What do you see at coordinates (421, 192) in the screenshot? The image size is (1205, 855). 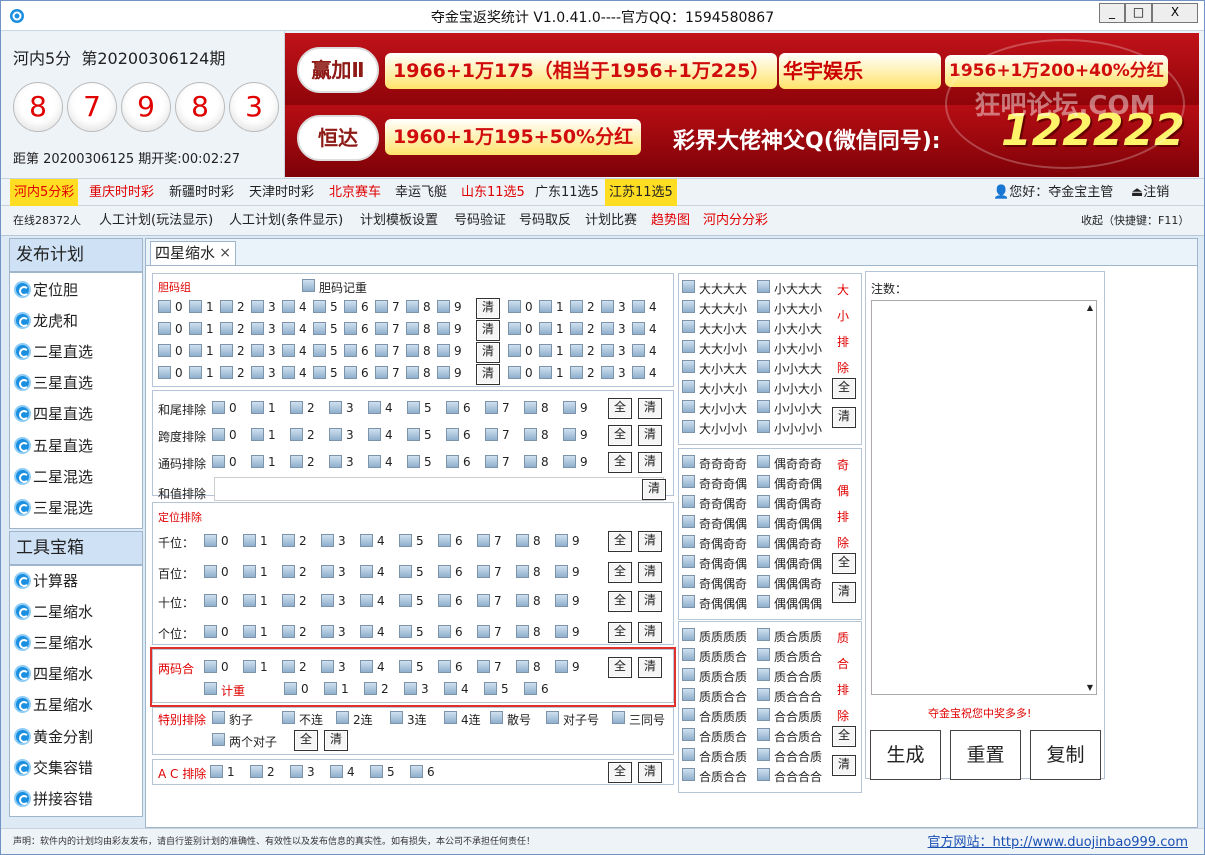 I see `tab-xingyun: 幸运飞艇` at bounding box center [421, 192].